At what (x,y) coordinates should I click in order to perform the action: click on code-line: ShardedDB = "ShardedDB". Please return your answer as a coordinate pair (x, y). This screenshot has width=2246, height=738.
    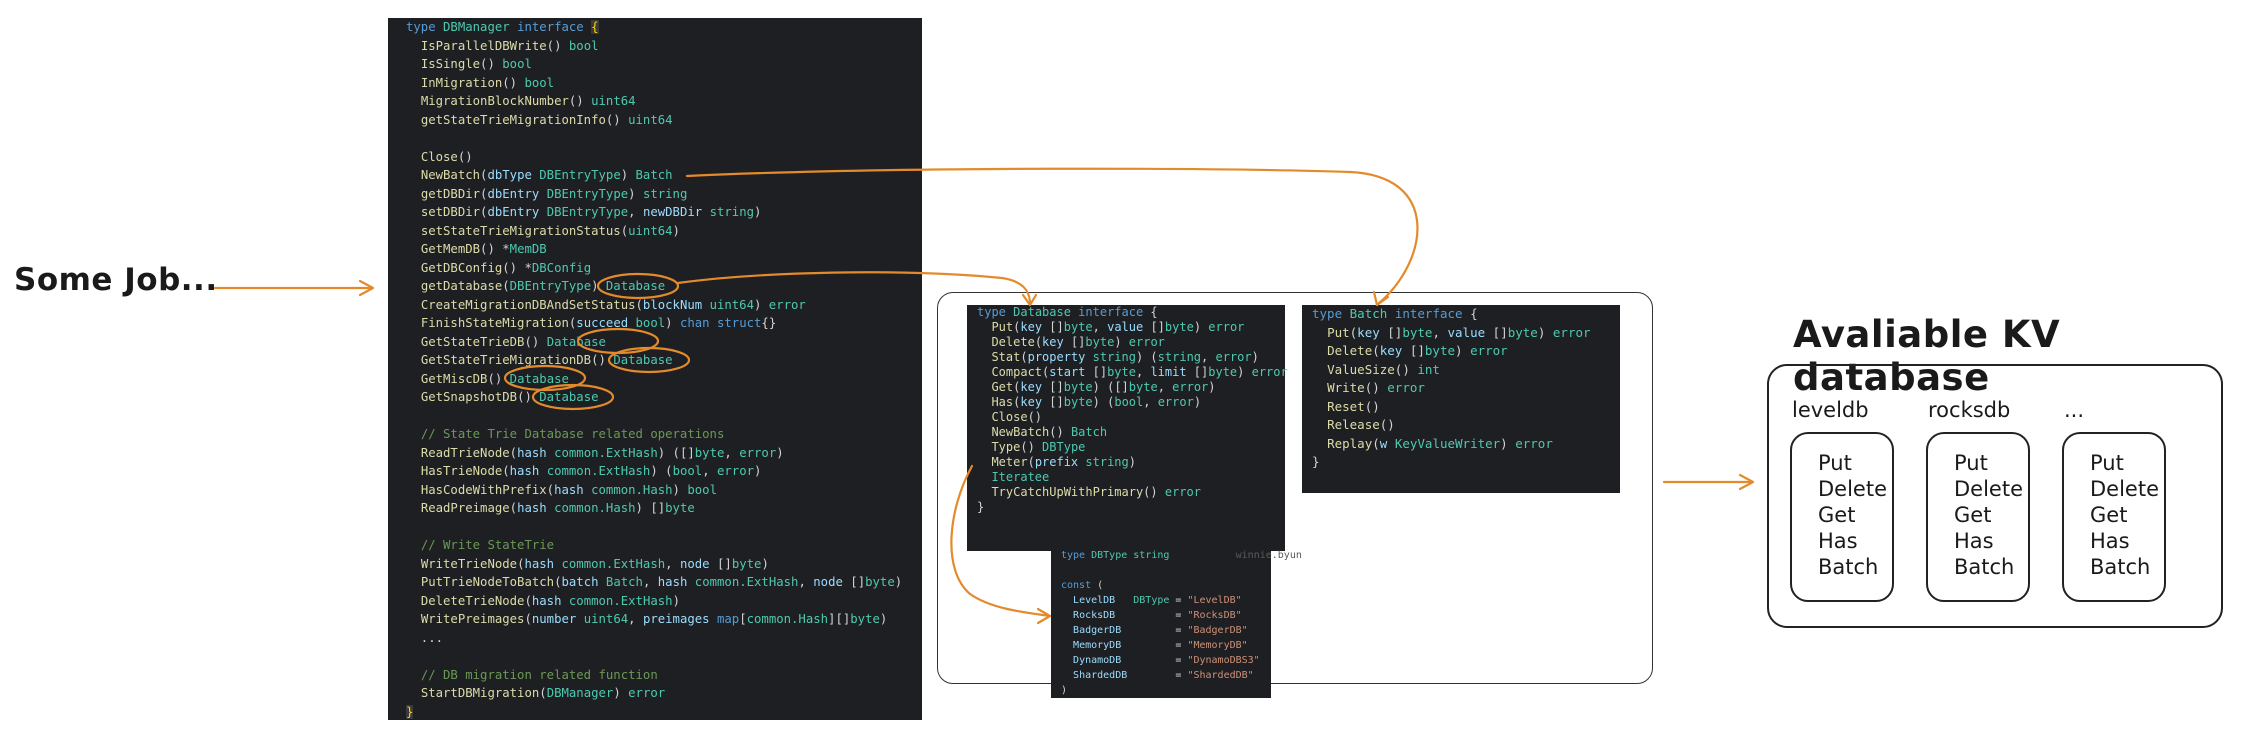
    Looking at the image, I should click on (1163, 675).